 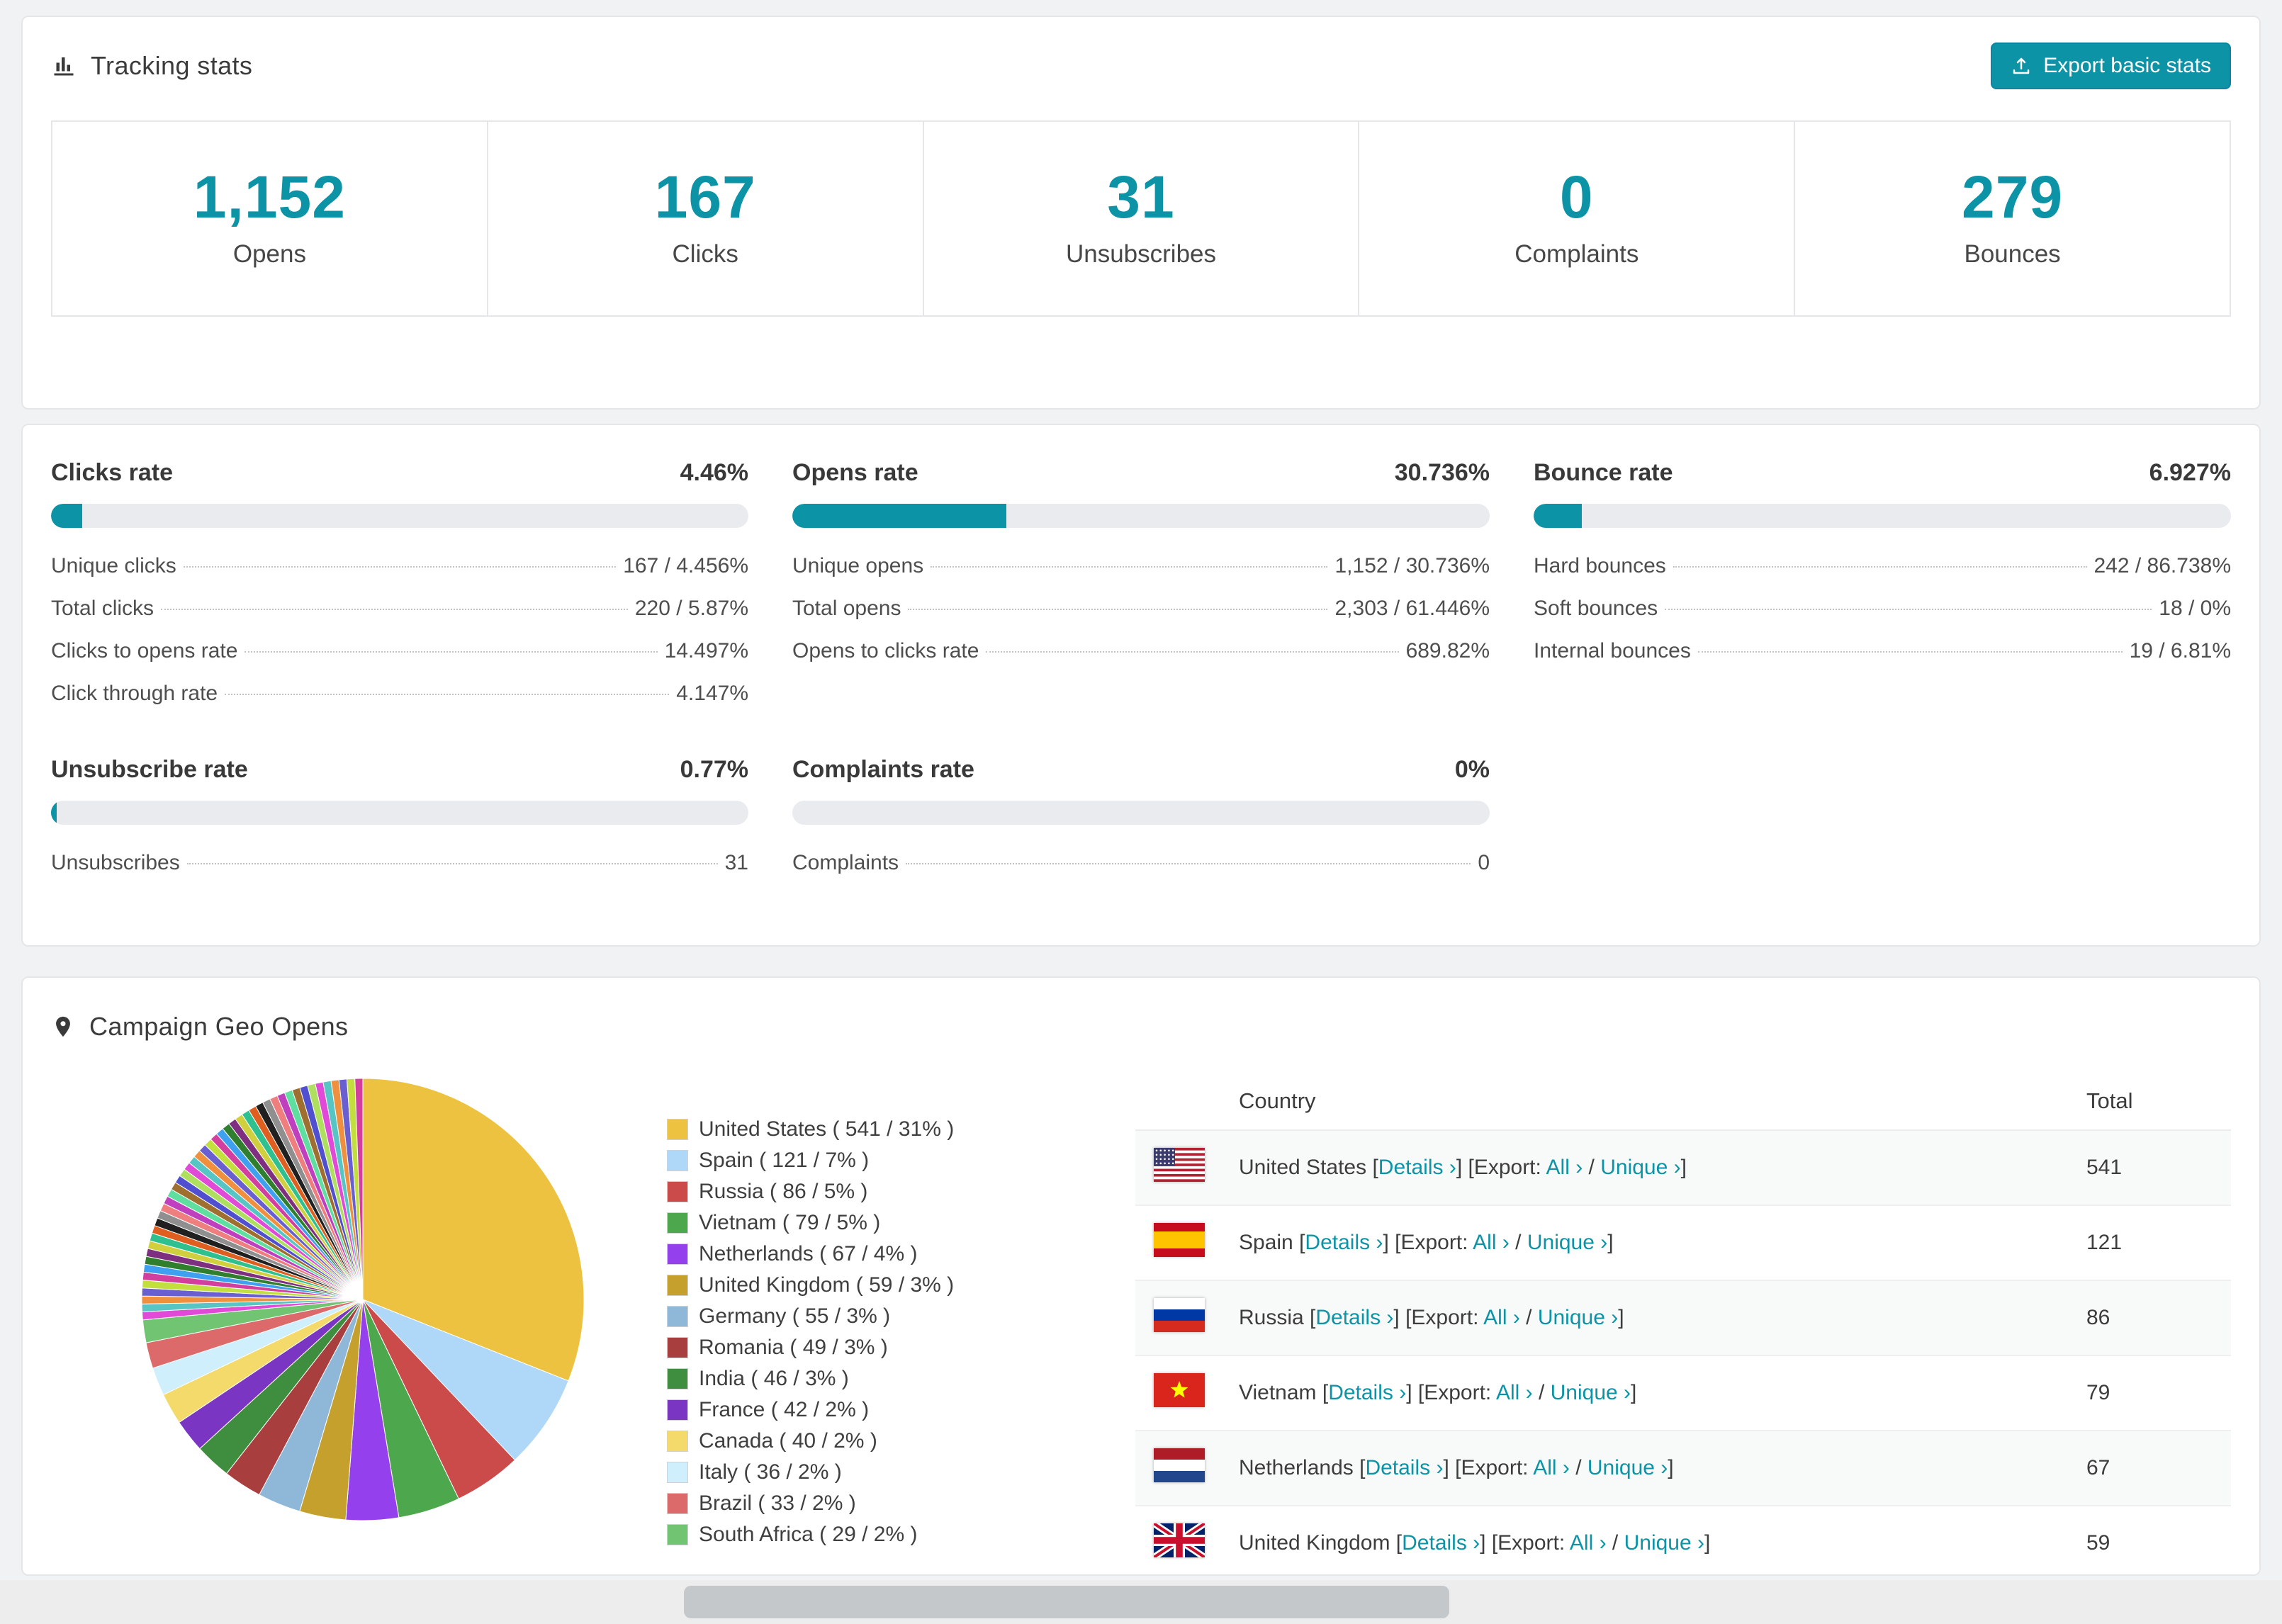 I want to click on legend-item-germany: Germany ( 55 / 3% ), so click(x=887, y=1317).